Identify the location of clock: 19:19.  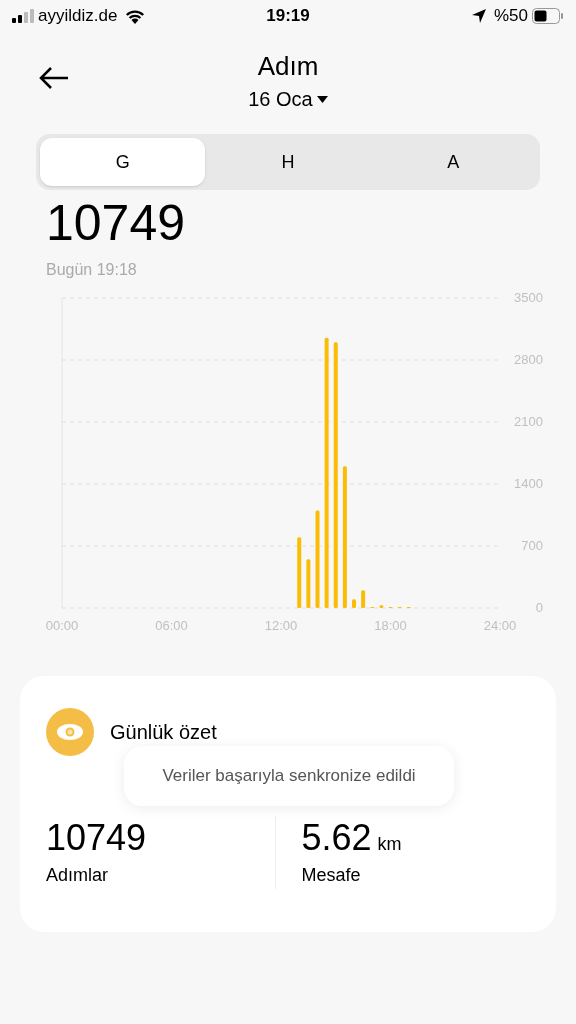
(288, 16).